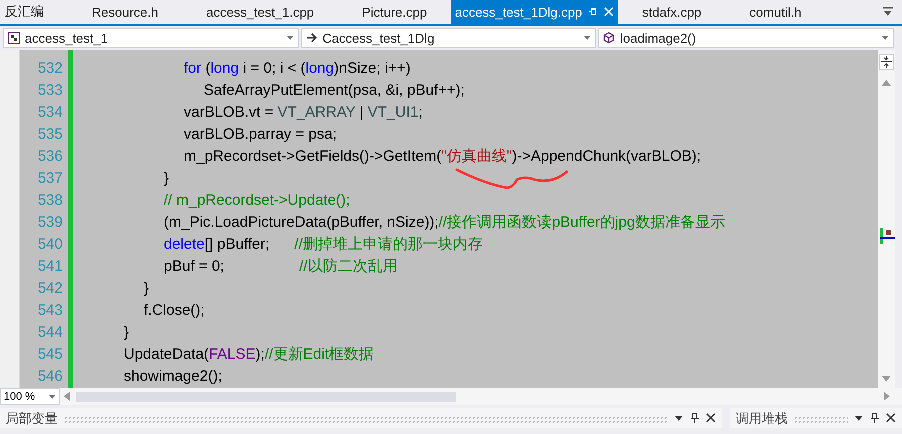 Image resolution: width=902 pixels, height=434 pixels. Describe the element at coordinates (260, 134) in the screenshot. I see `code-text: varBLOB.parray = psa;` at that location.